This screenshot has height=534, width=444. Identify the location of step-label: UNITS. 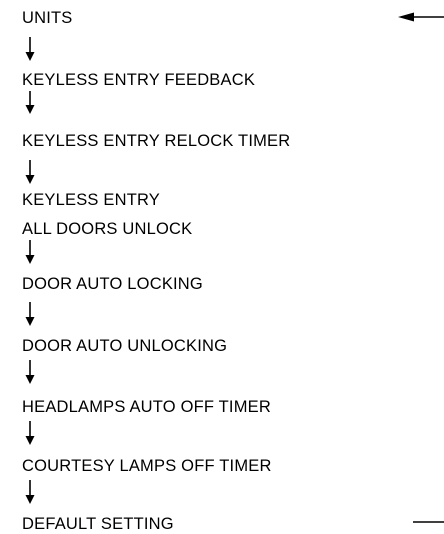
(47, 18).